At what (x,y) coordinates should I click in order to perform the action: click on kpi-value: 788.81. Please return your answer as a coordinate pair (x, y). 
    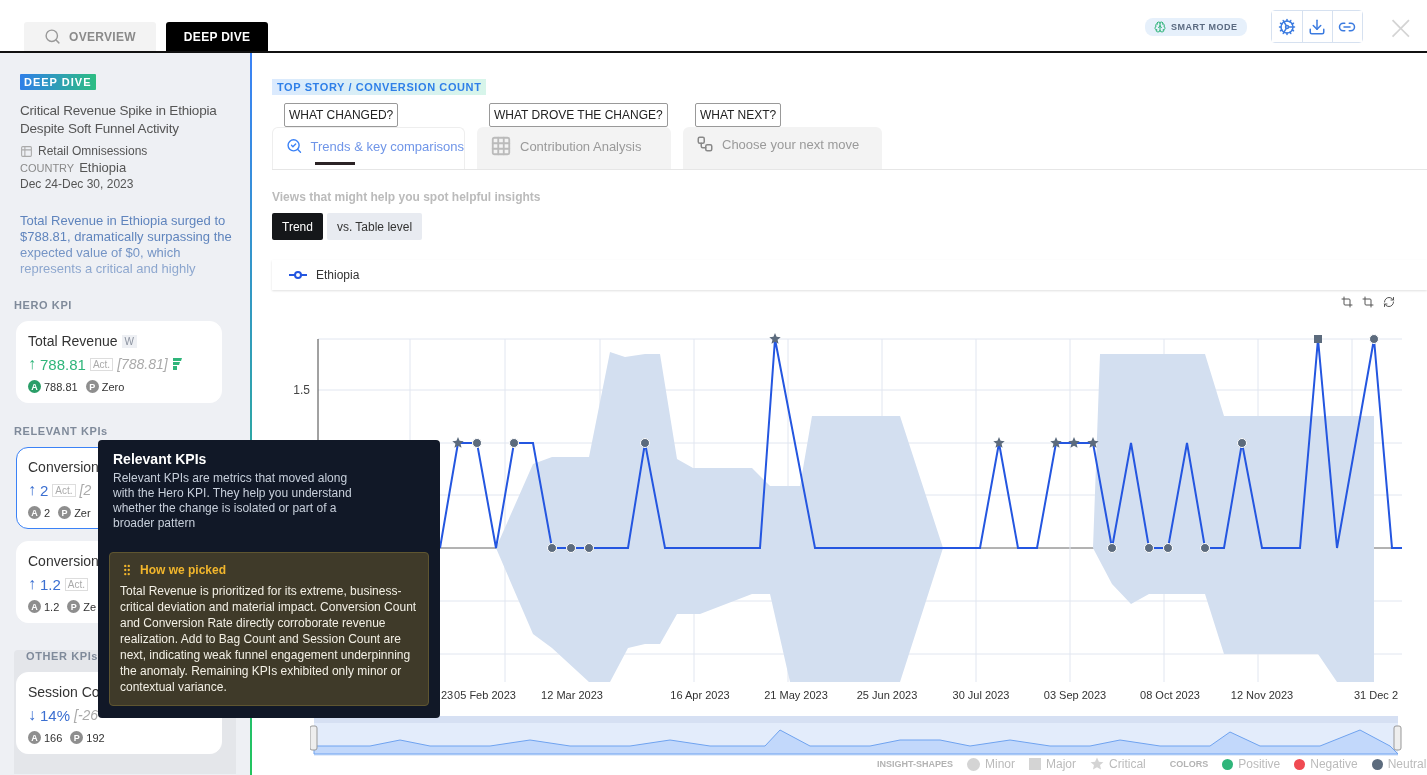
    Looking at the image, I should click on (63, 364).